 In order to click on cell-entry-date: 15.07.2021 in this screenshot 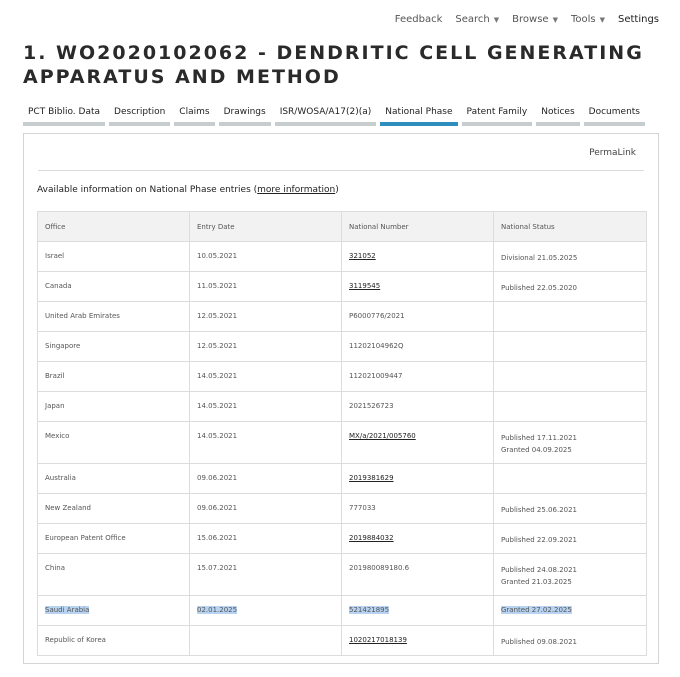, I will do `click(265, 574)`.